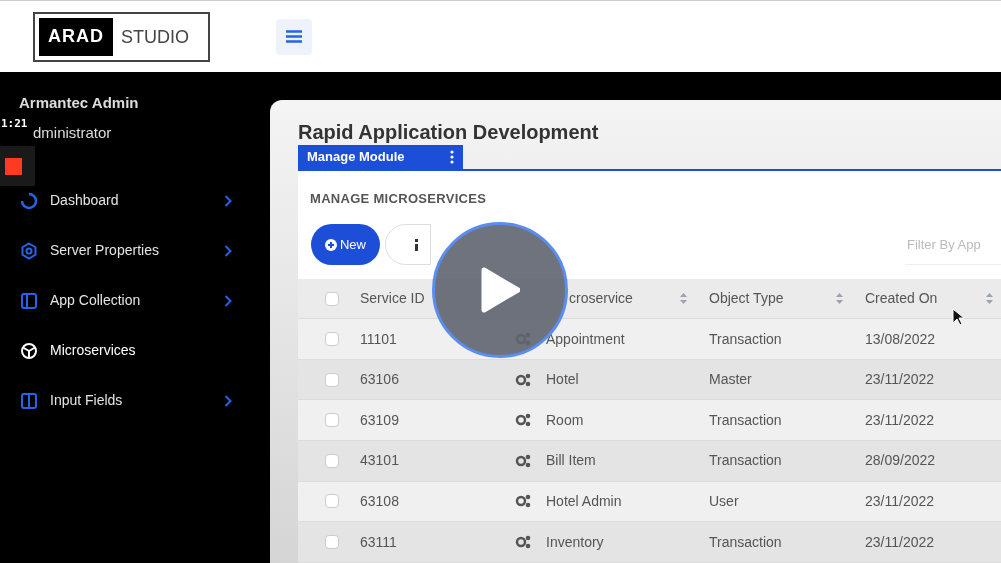 This screenshot has height=563, width=1001. What do you see at coordinates (378, 338) in the screenshot?
I see `table-cell: 11101` at bounding box center [378, 338].